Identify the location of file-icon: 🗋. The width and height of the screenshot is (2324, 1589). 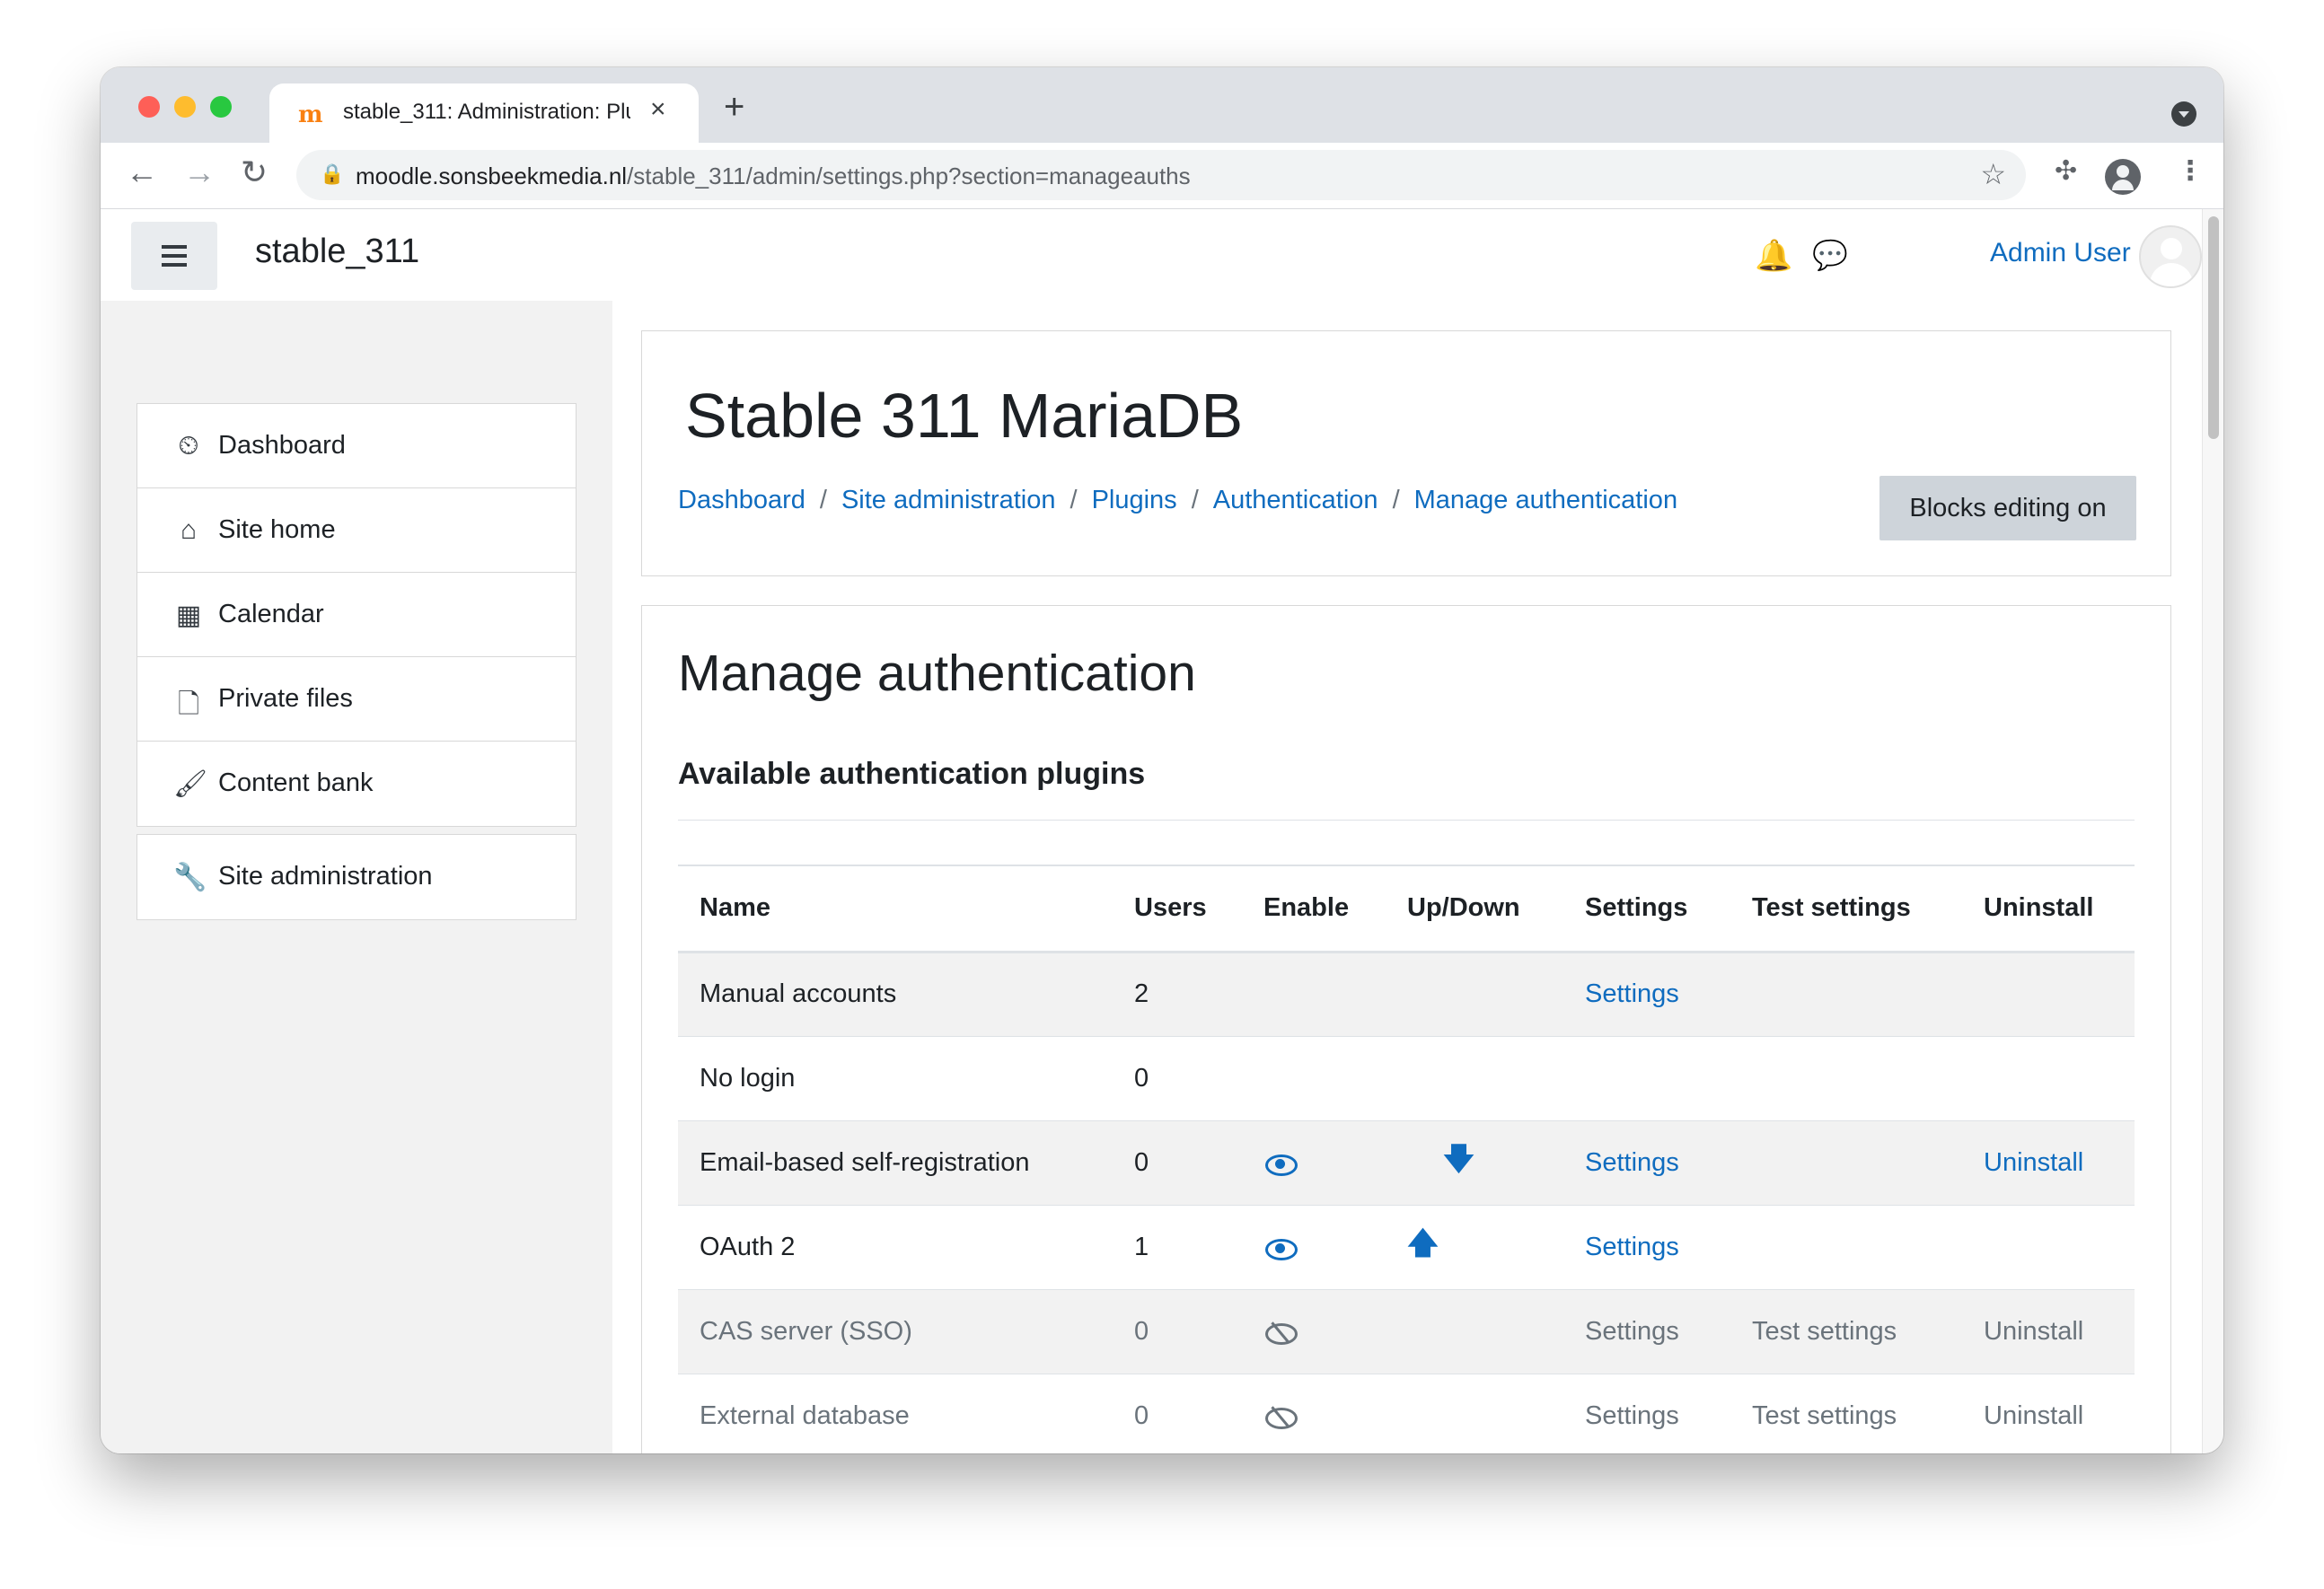
(189, 704).